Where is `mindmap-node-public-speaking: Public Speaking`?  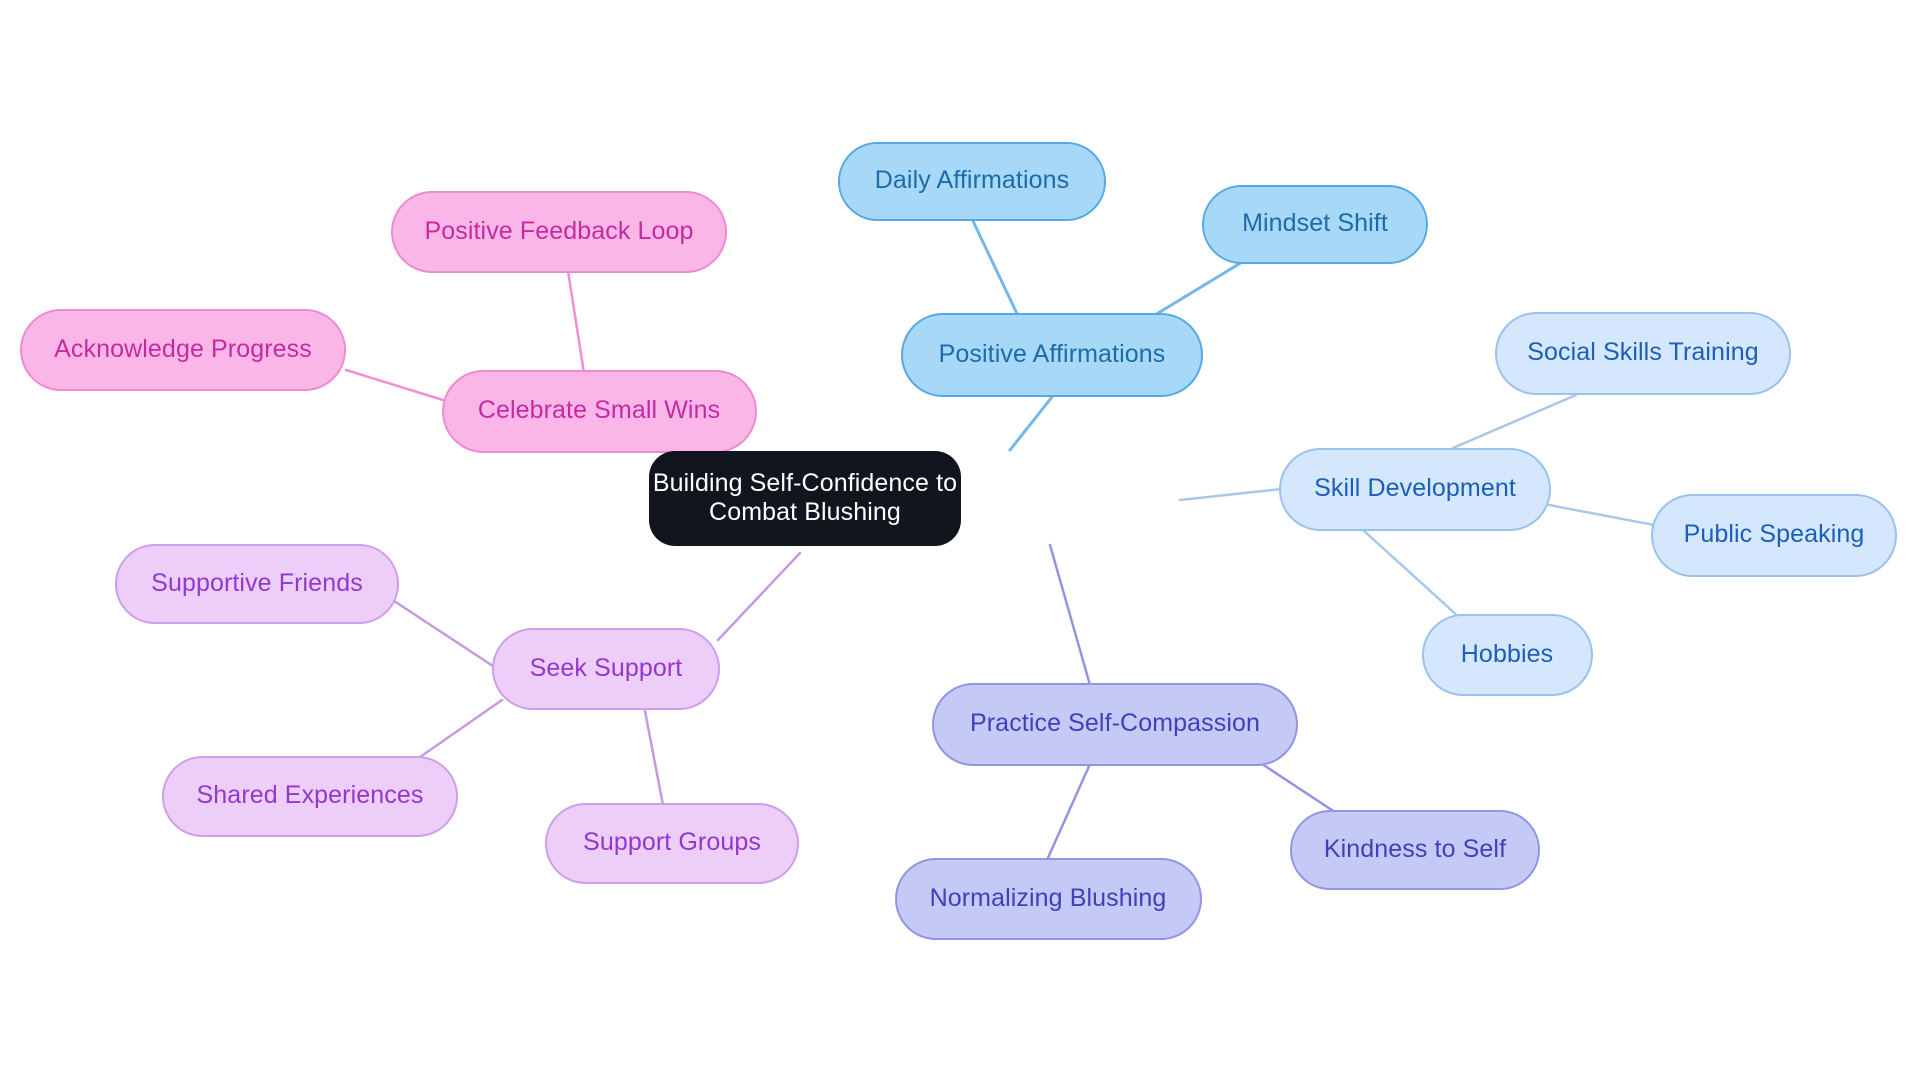
mindmap-node-public-speaking: Public Speaking is located at coordinates (1774, 535).